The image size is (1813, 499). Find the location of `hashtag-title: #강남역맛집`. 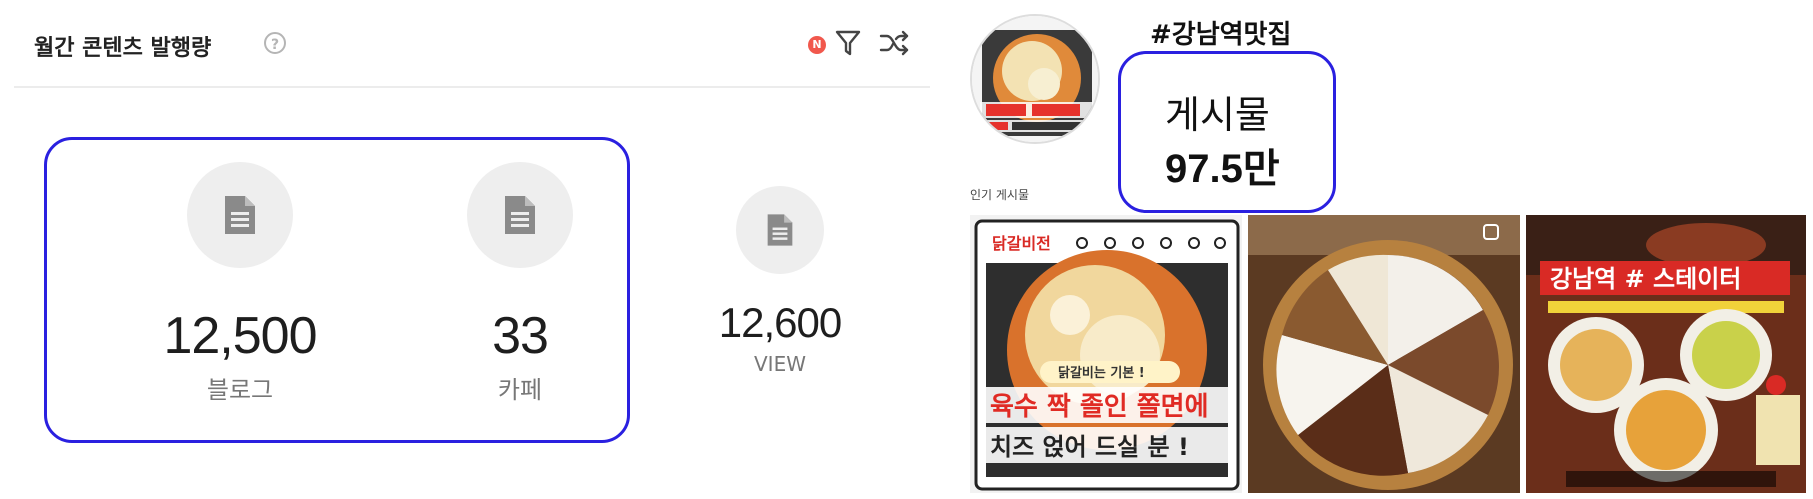

hashtag-title: #강남역맛집 is located at coordinates (1221, 35).